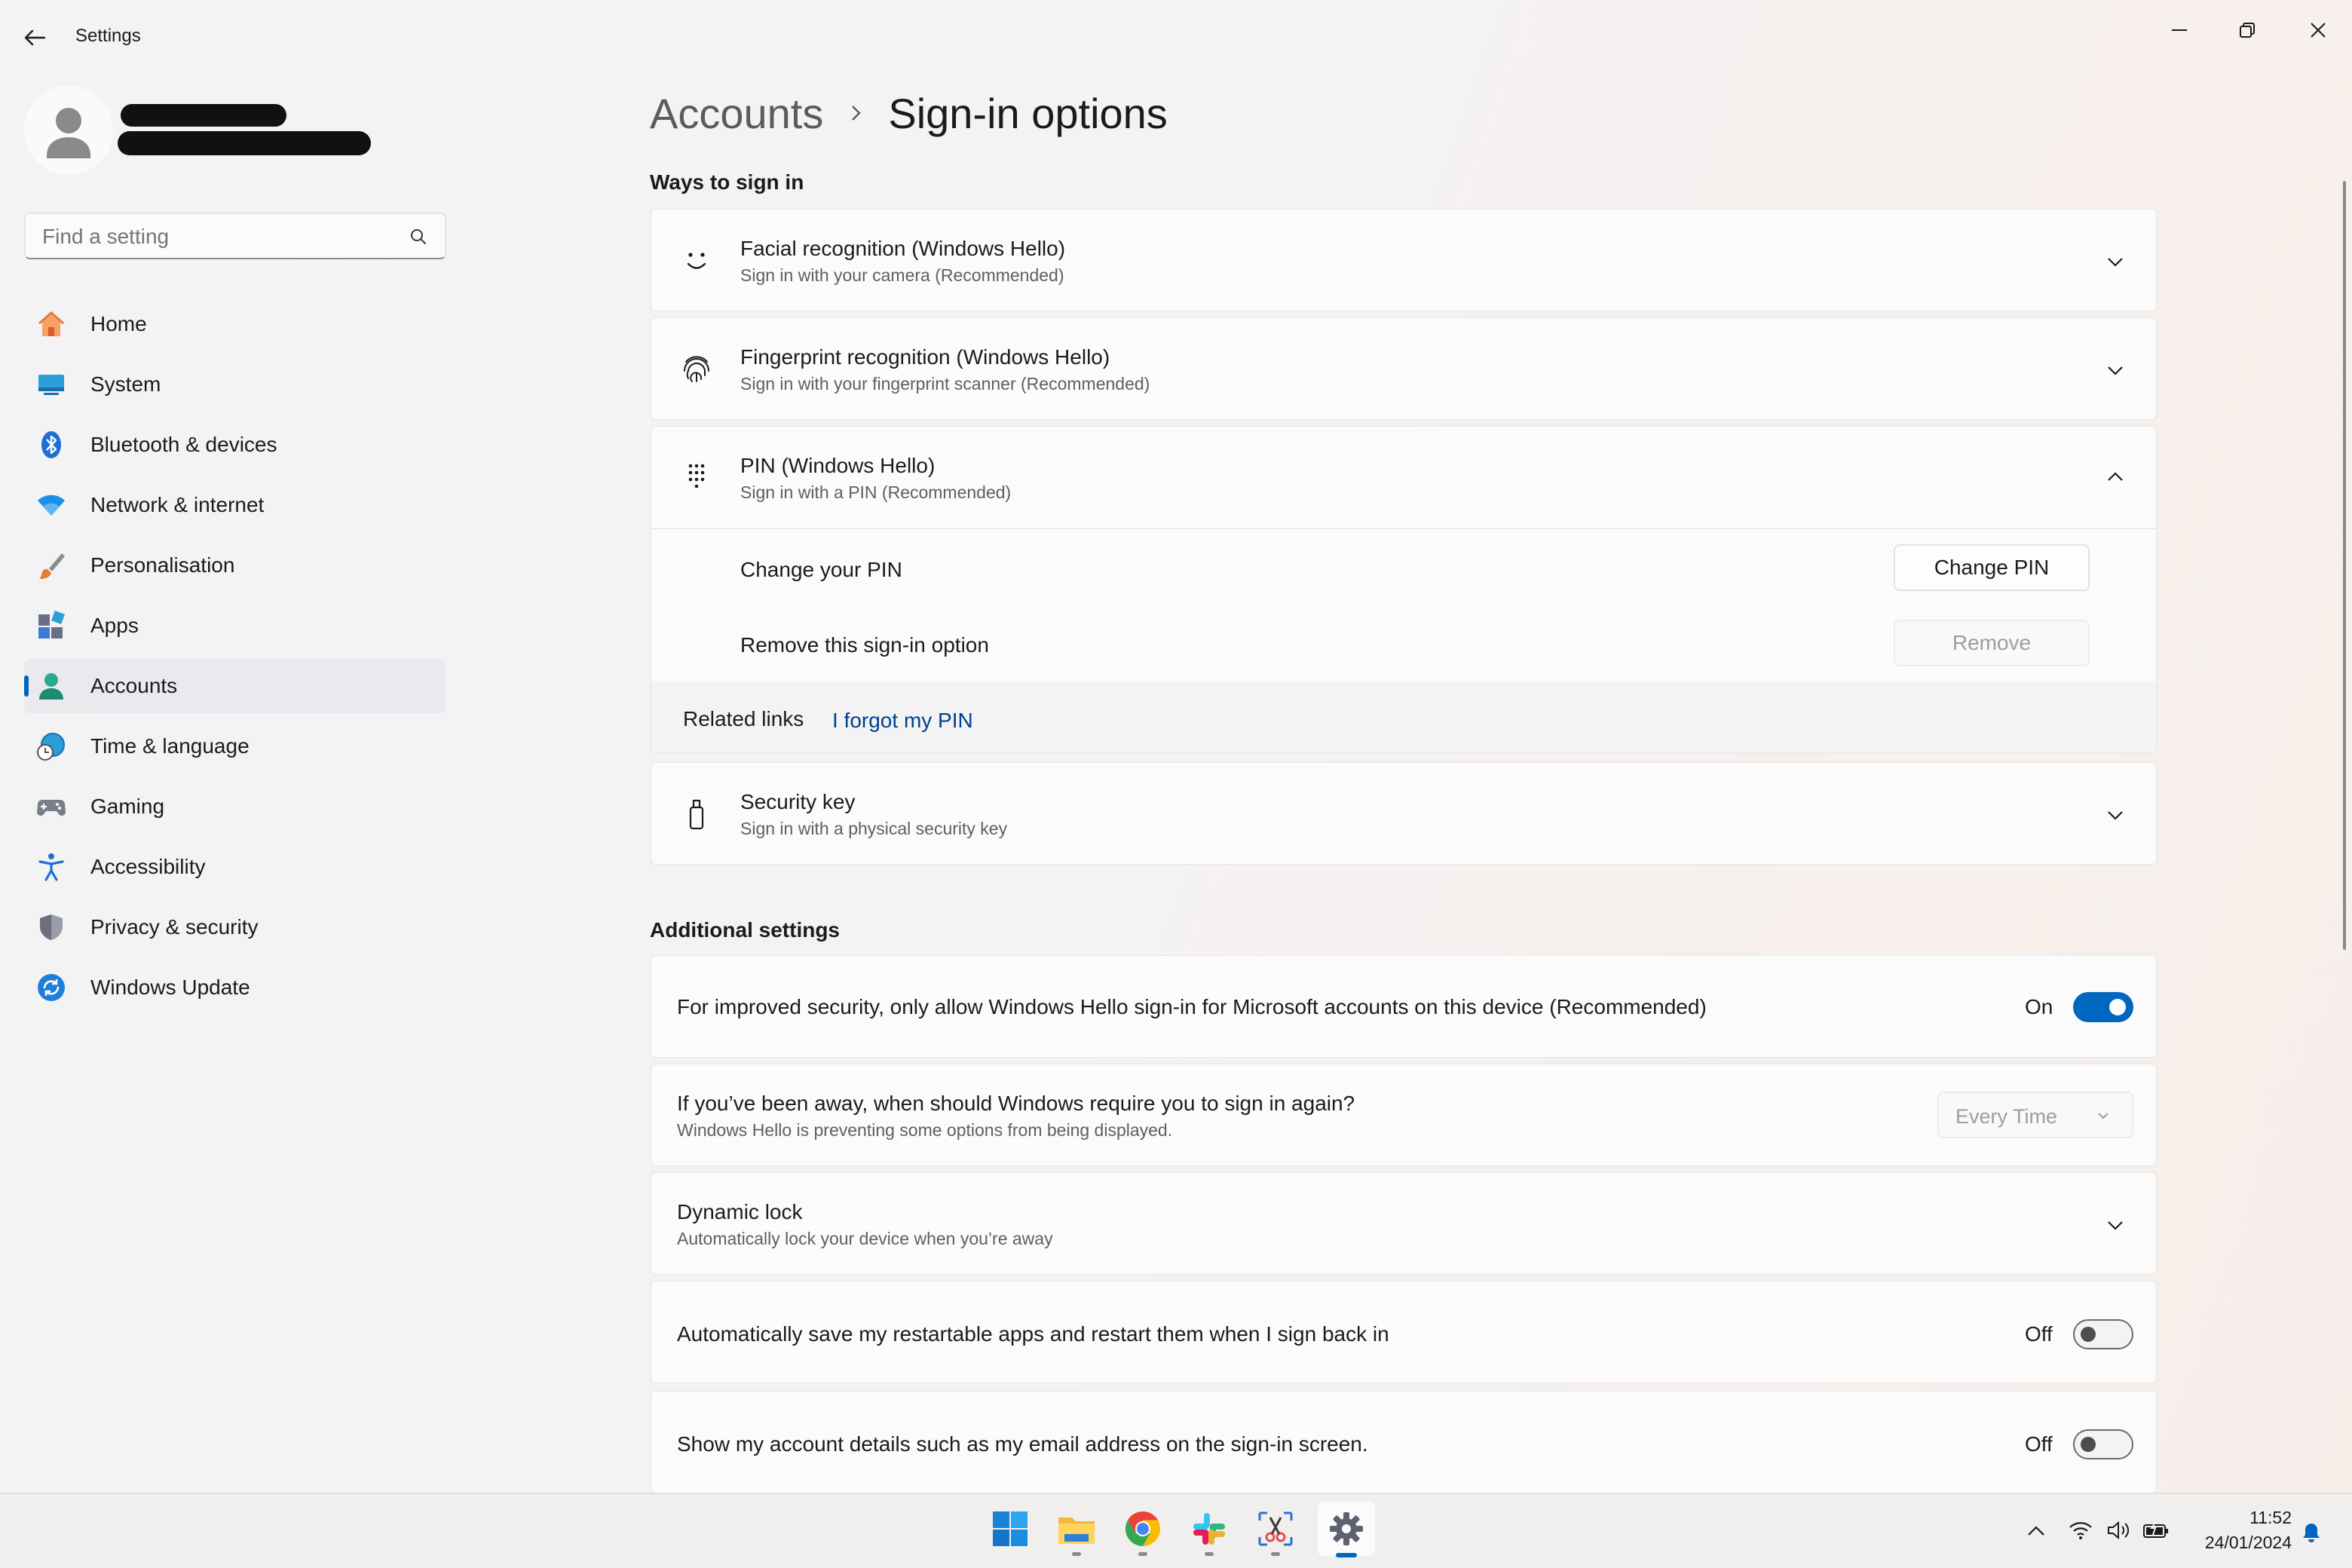 This screenshot has width=2352, height=1568. What do you see at coordinates (925, 357) in the screenshot?
I see `fingerprint-recognition-title: Fingerprint recognition (Windows Hello)` at bounding box center [925, 357].